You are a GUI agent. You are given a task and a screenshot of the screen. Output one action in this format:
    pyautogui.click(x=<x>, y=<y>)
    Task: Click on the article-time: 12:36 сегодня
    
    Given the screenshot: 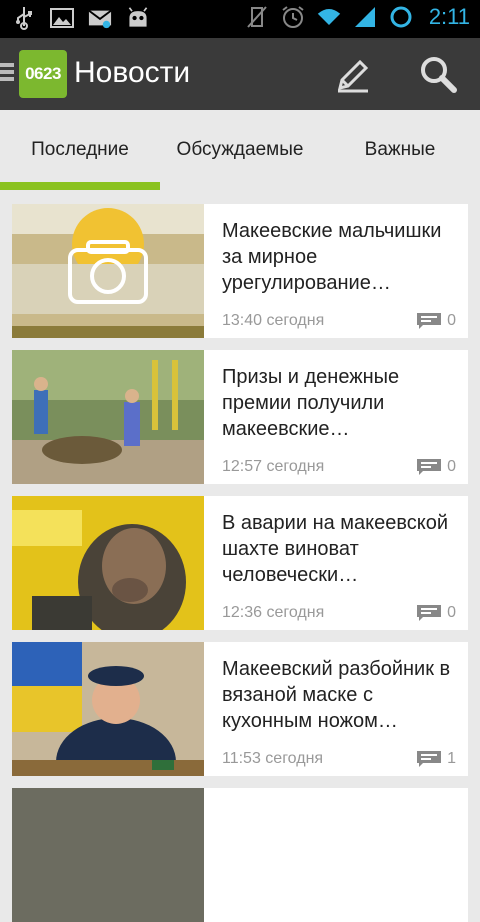 What is the action you would take?
    pyautogui.click(x=273, y=612)
    